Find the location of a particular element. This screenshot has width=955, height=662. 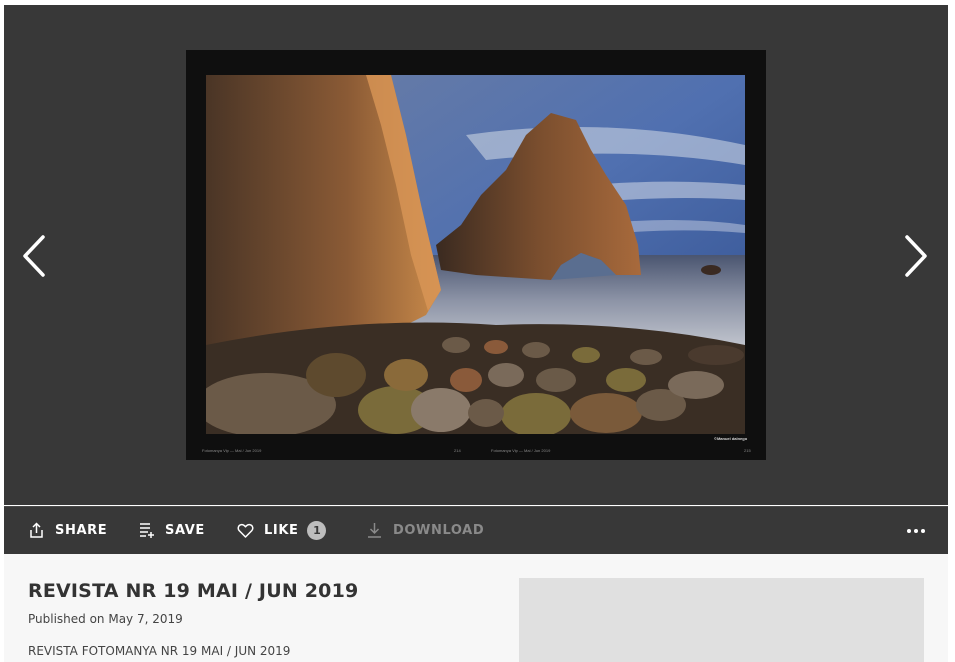

like-label: LIKE is located at coordinates (281, 530).